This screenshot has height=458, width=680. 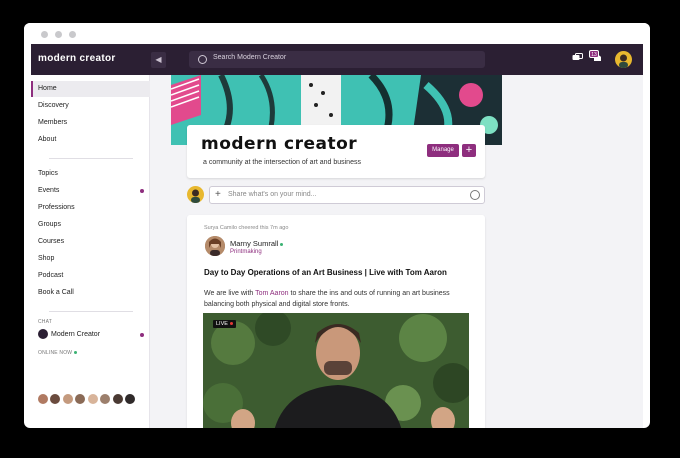 What do you see at coordinates (90, 225) in the screenshot?
I see `sidebar-item-groups: Groups` at bounding box center [90, 225].